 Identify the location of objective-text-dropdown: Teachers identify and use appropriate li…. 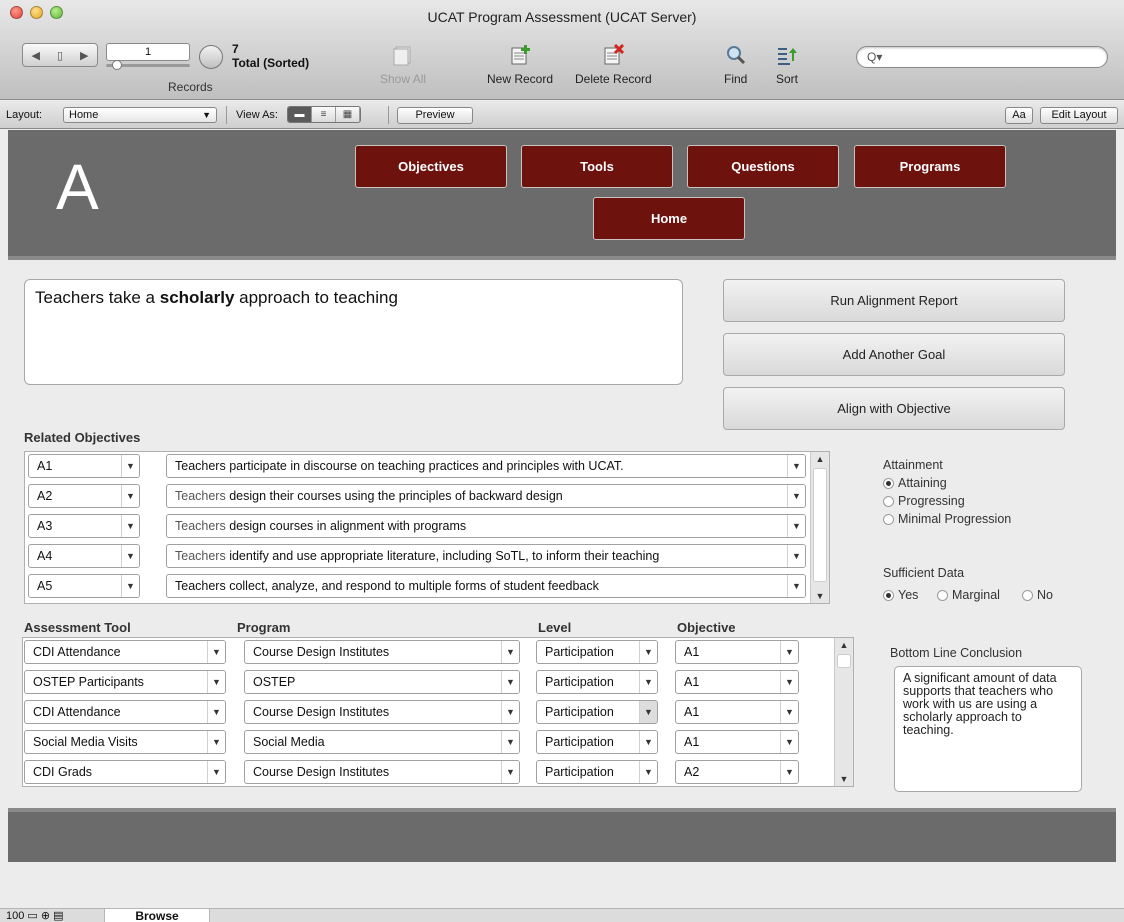
(486, 556).